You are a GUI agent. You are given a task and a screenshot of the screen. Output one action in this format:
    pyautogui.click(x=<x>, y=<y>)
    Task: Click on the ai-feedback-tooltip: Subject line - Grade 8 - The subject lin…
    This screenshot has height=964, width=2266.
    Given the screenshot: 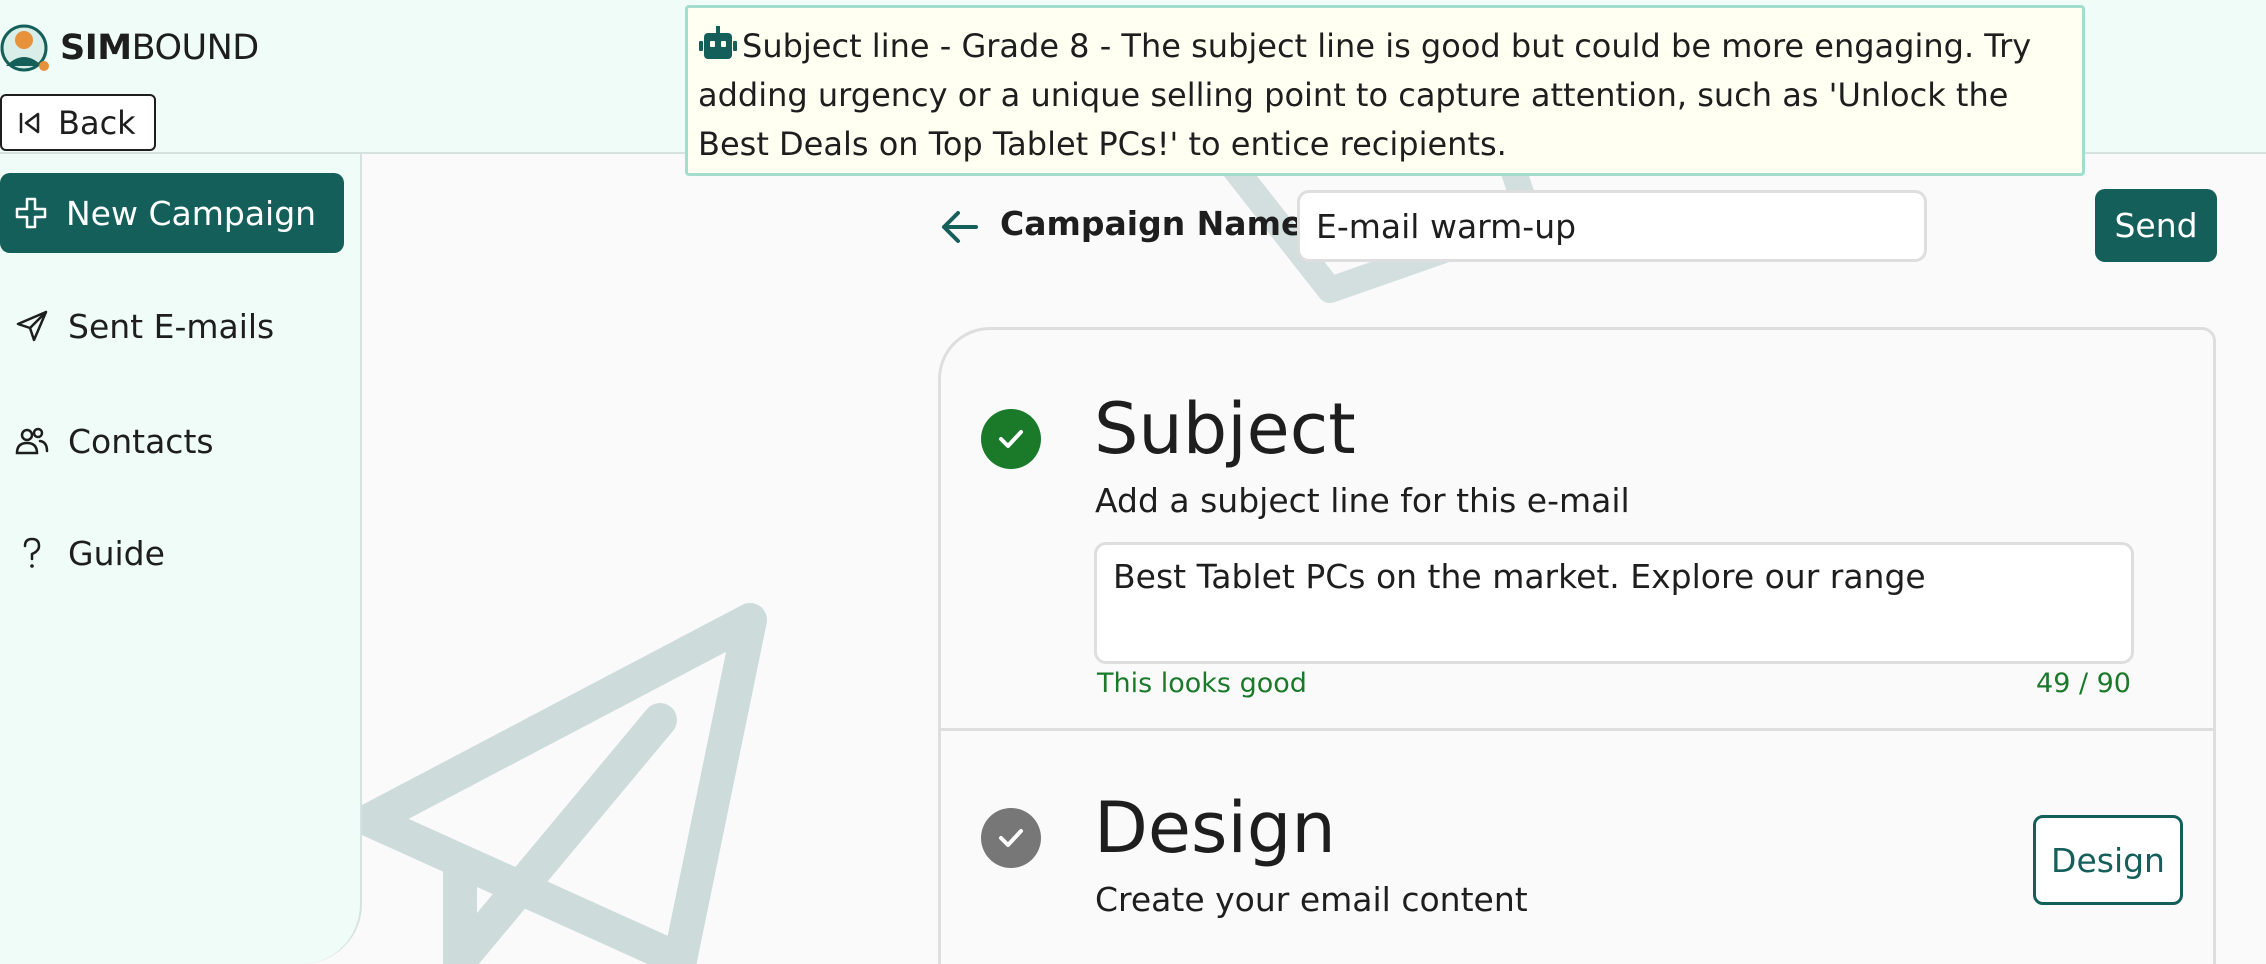 What is the action you would take?
    pyautogui.click(x=1385, y=90)
    